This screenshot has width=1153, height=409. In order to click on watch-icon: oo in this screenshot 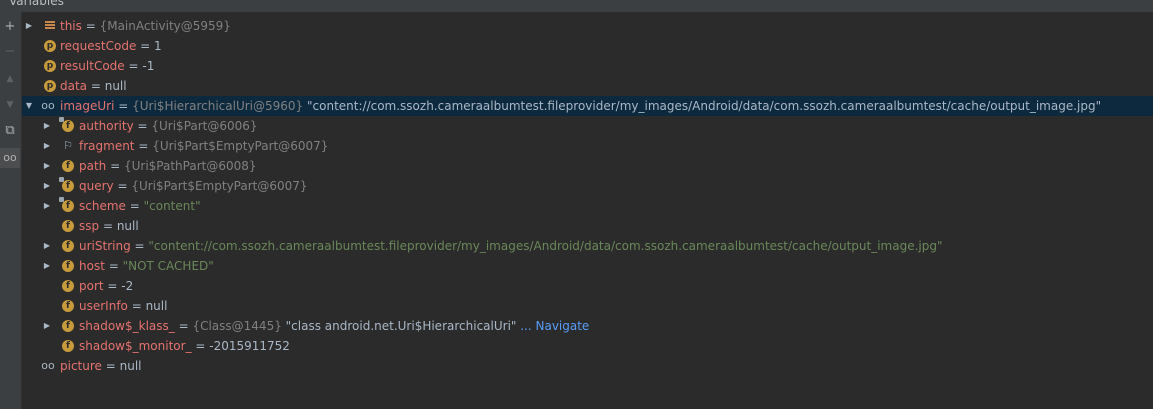, I will do `click(48, 105)`.